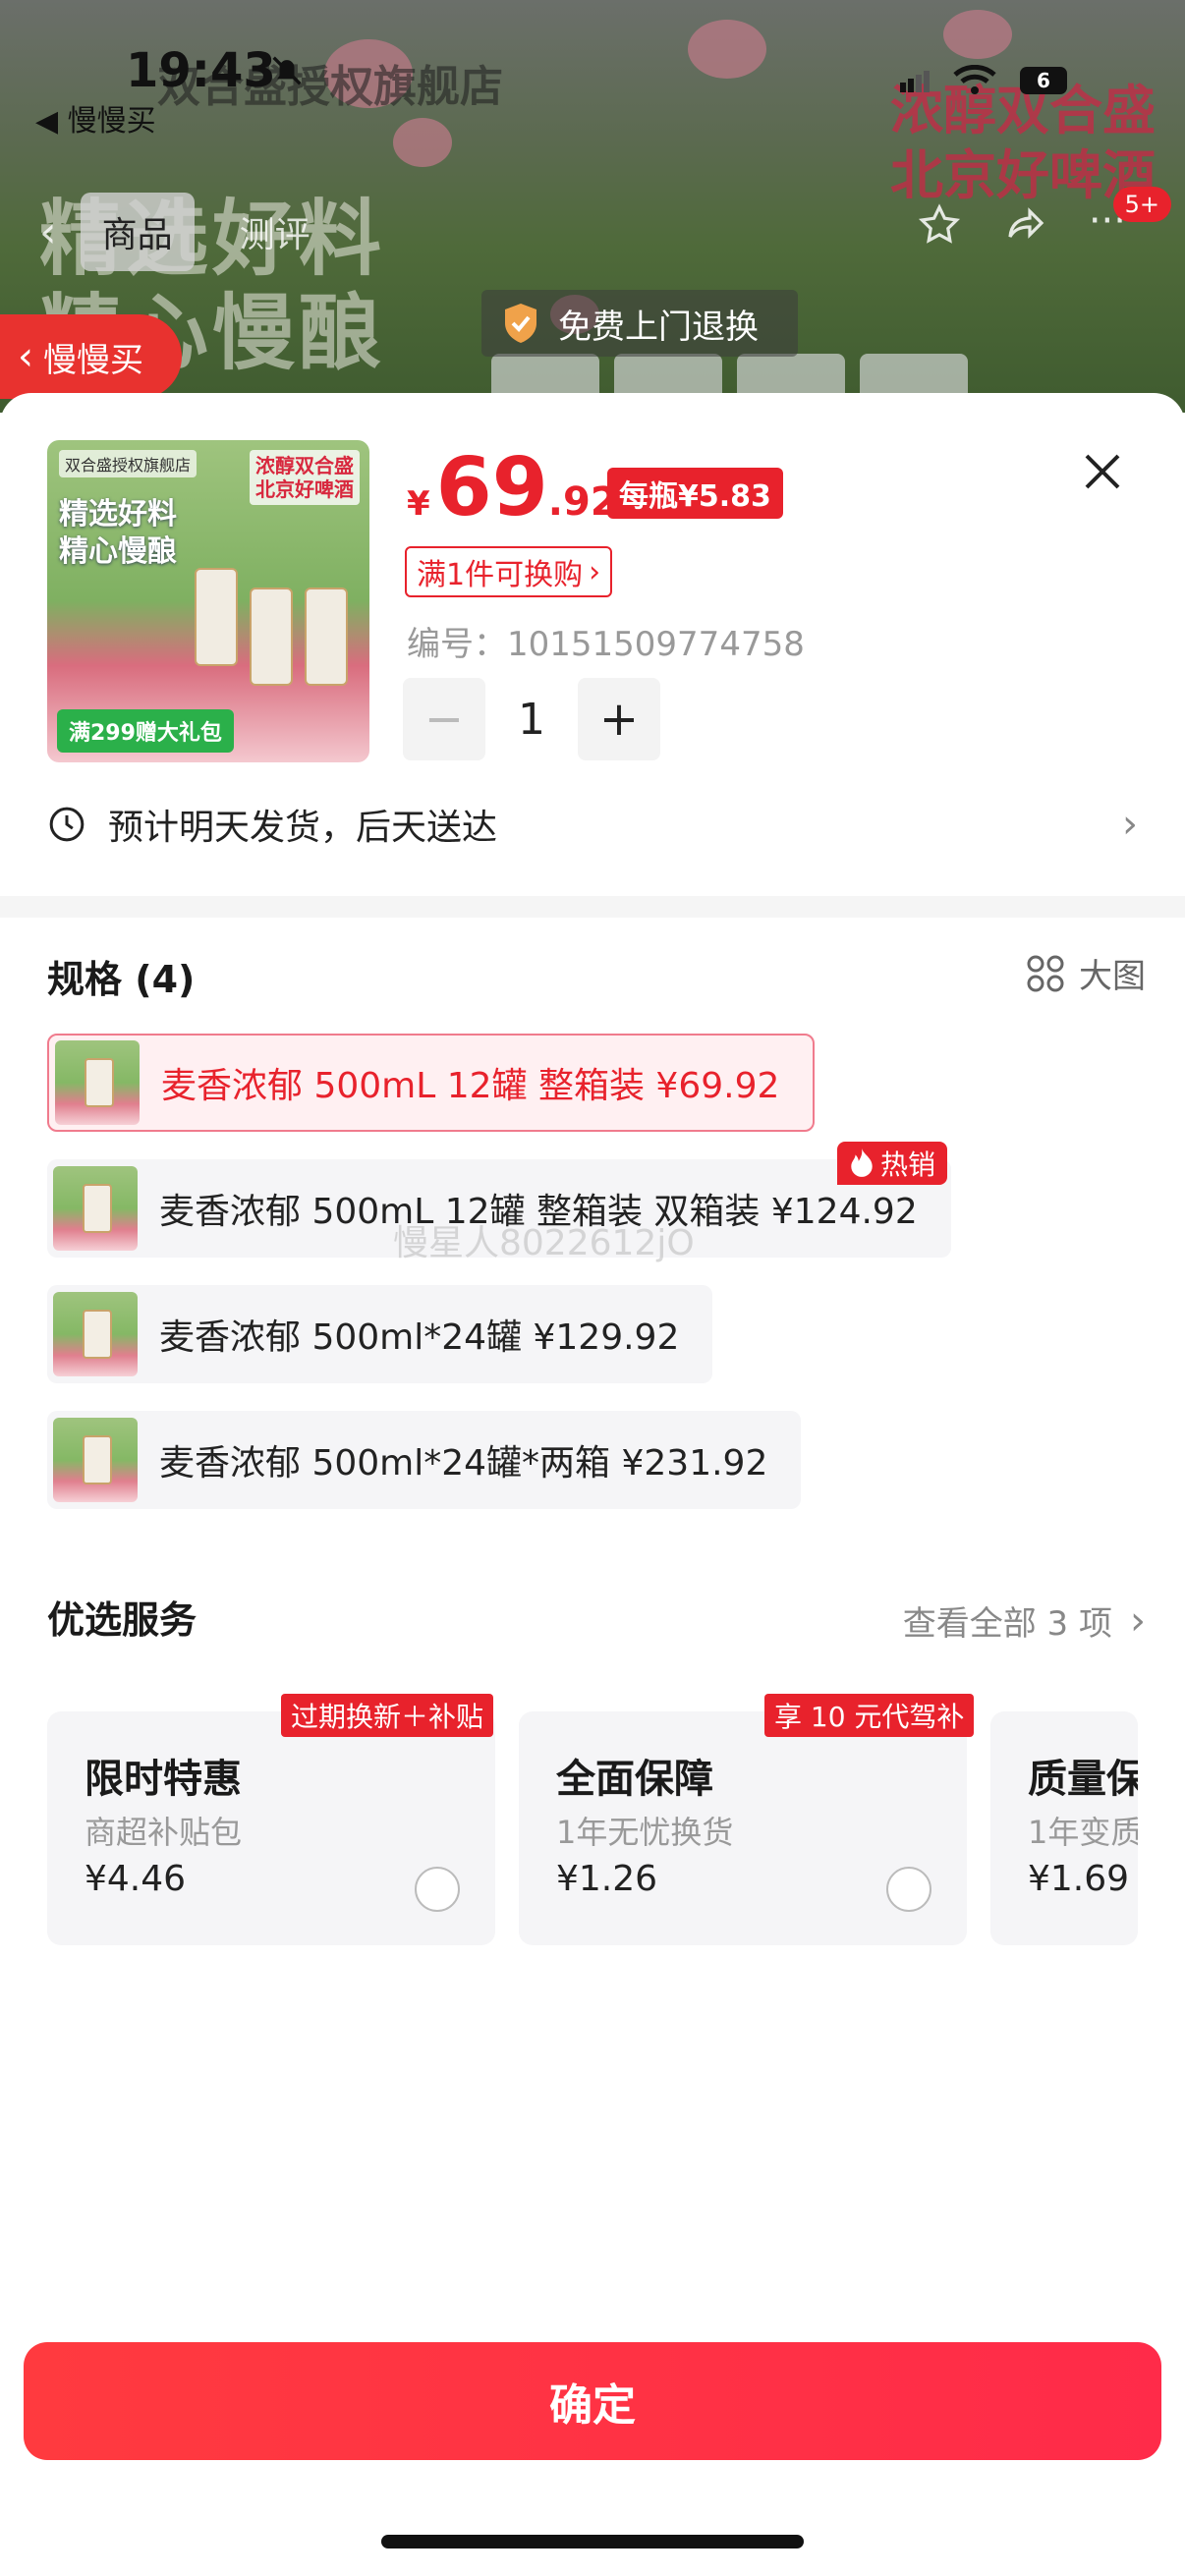 The width and height of the screenshot is (1185, 2576). What do you see at coordinates (1023, 143) in the screenshot?
I see `slogan: 浓醇双合盛 北京好啤酒` at bounding box center [1023, 143].